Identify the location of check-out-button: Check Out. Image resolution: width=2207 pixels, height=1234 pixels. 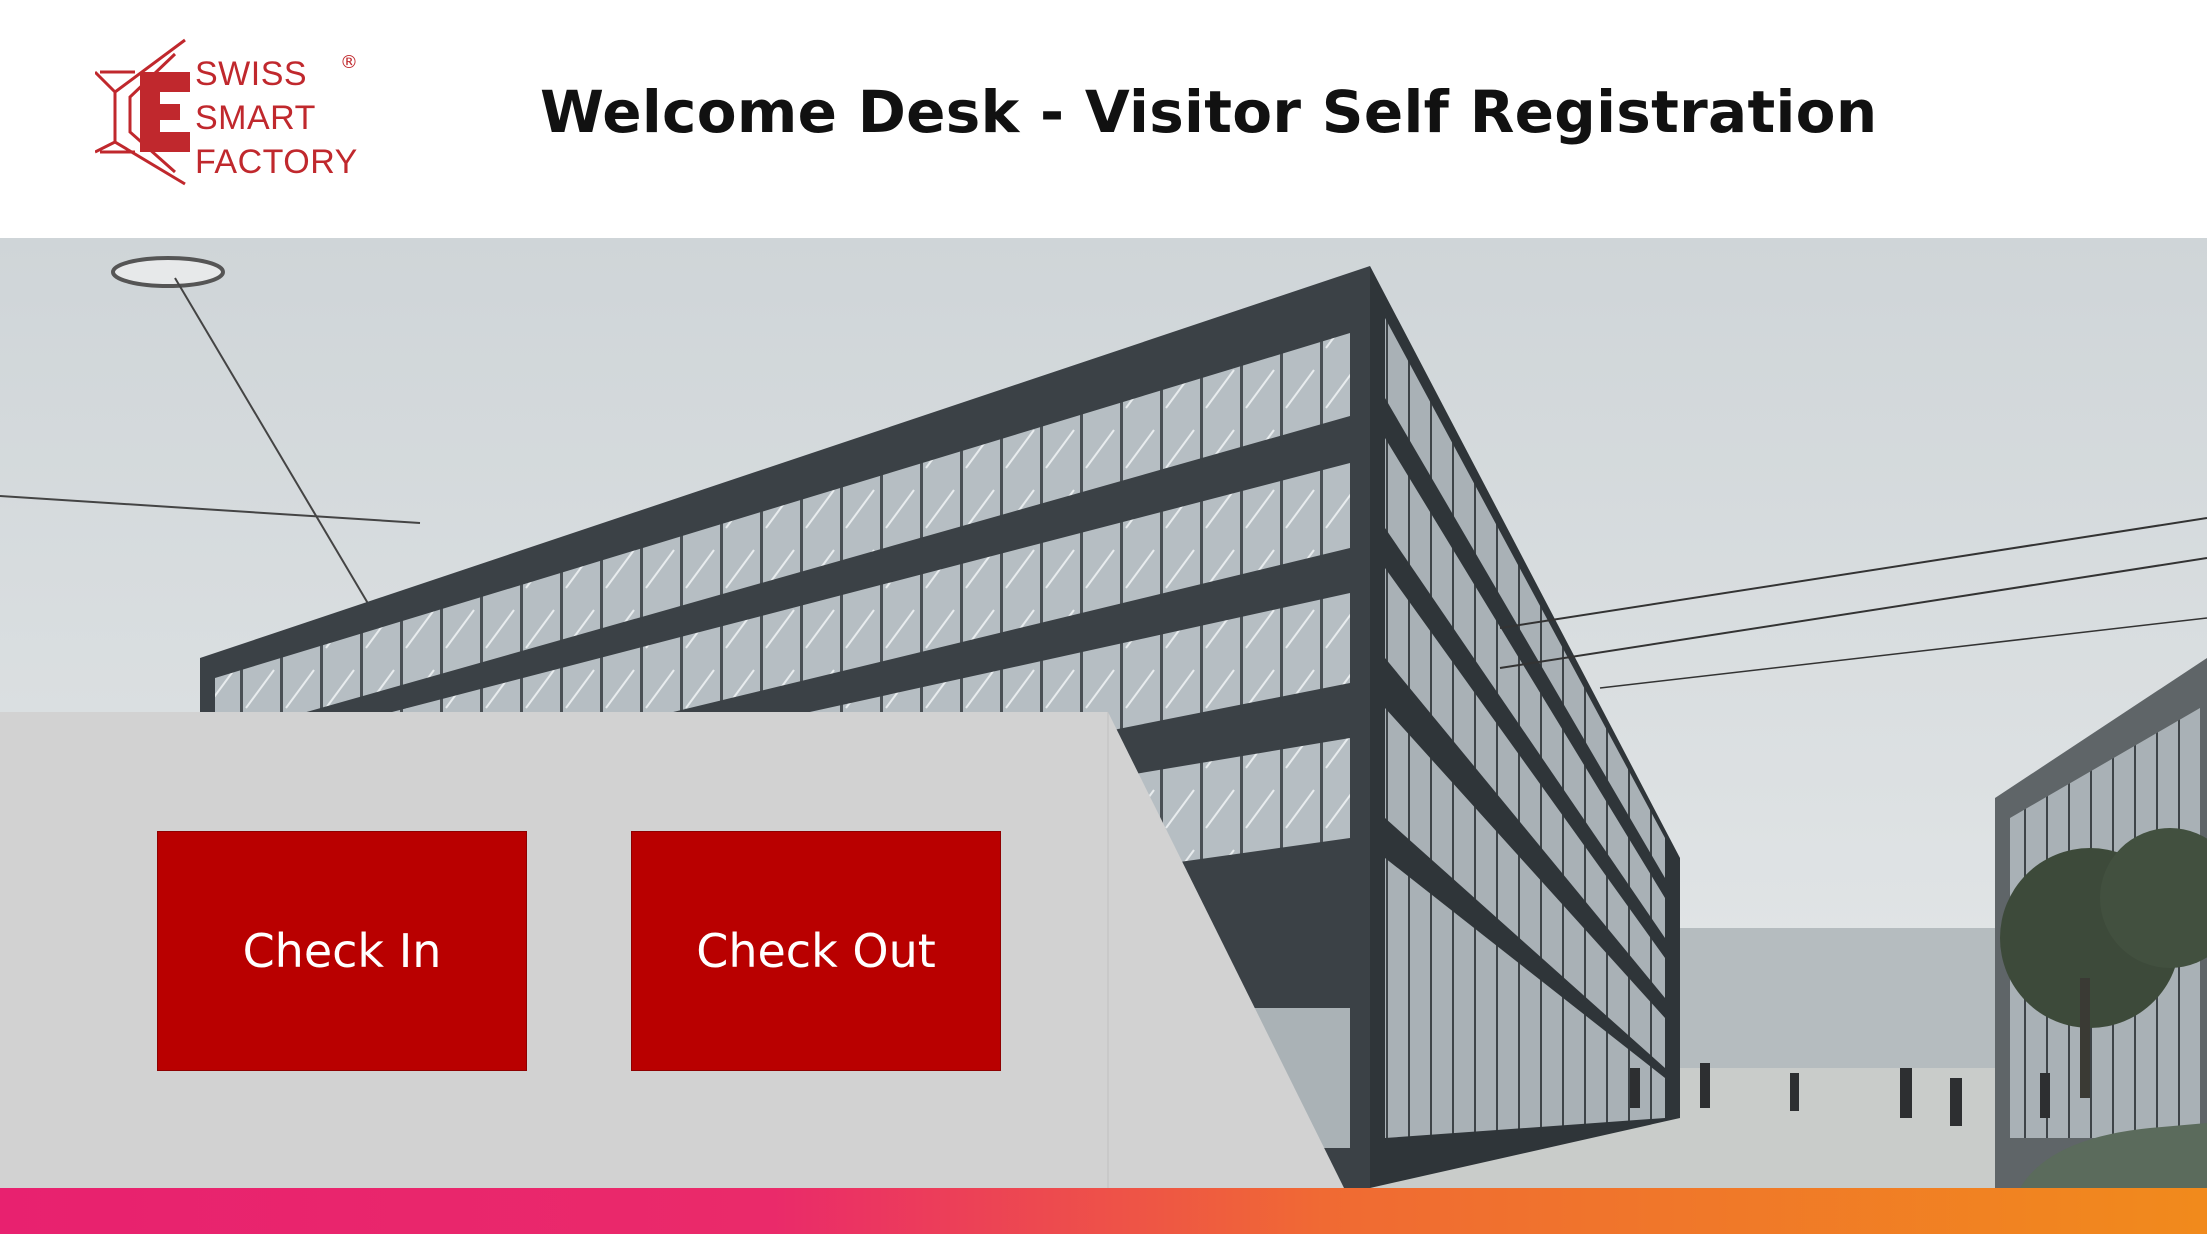
(816, 951).